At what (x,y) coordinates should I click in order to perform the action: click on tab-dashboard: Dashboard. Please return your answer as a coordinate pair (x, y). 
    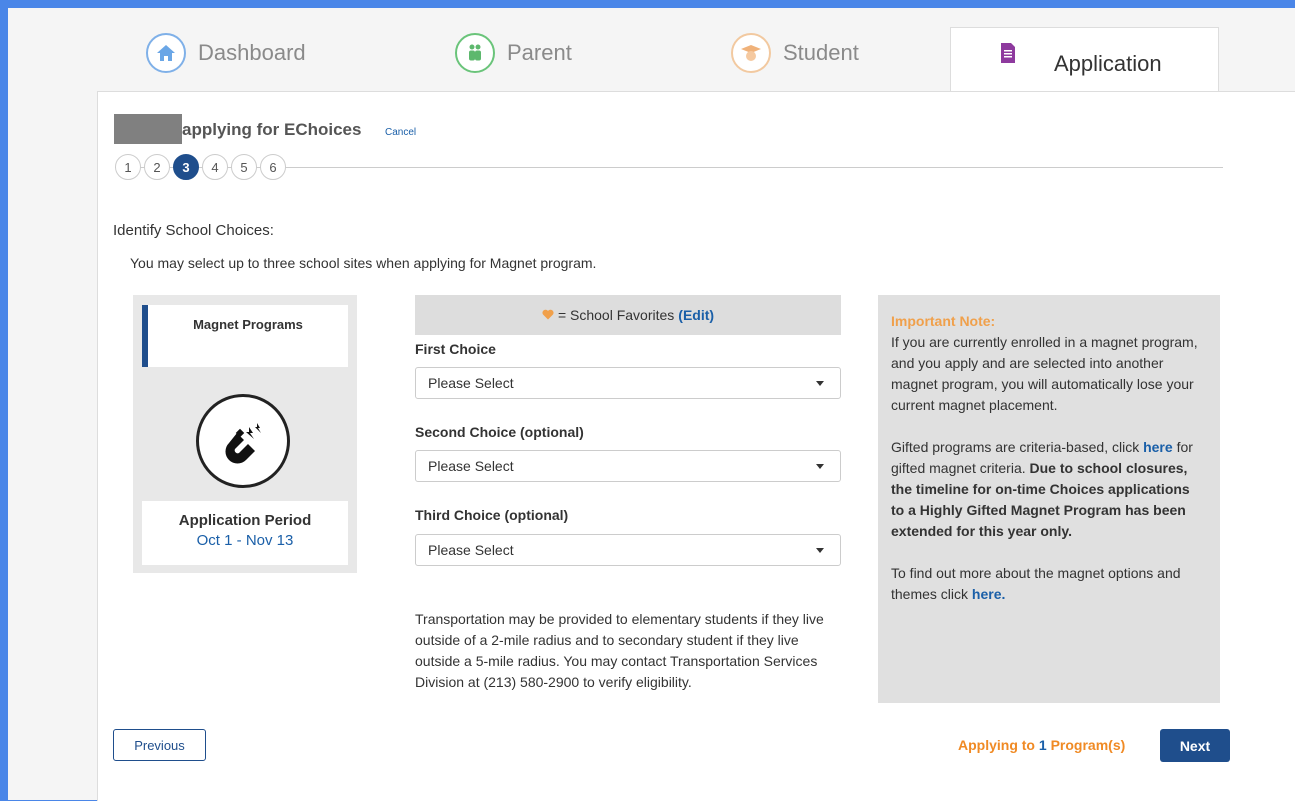
    Looking at the image, I should click on (226, 53).